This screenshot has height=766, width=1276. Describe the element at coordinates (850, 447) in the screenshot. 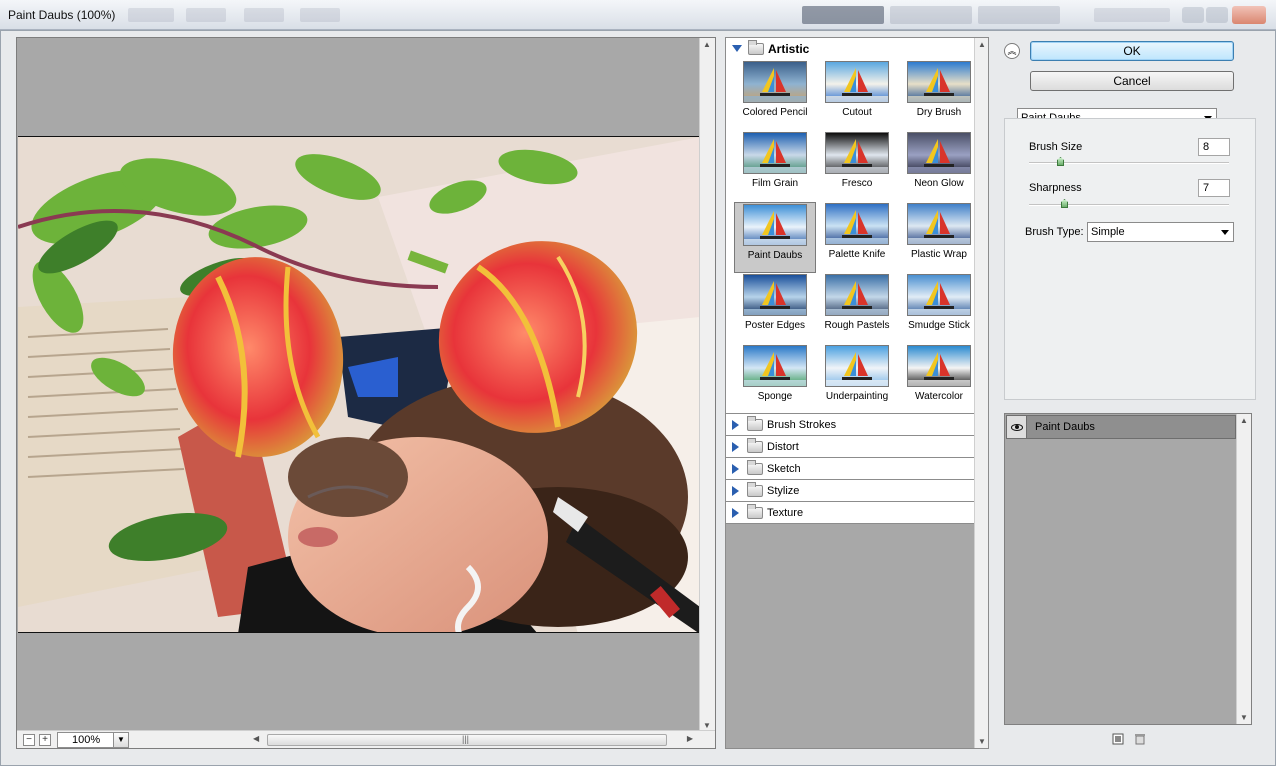

I see `category-distort: Distort` at that location.